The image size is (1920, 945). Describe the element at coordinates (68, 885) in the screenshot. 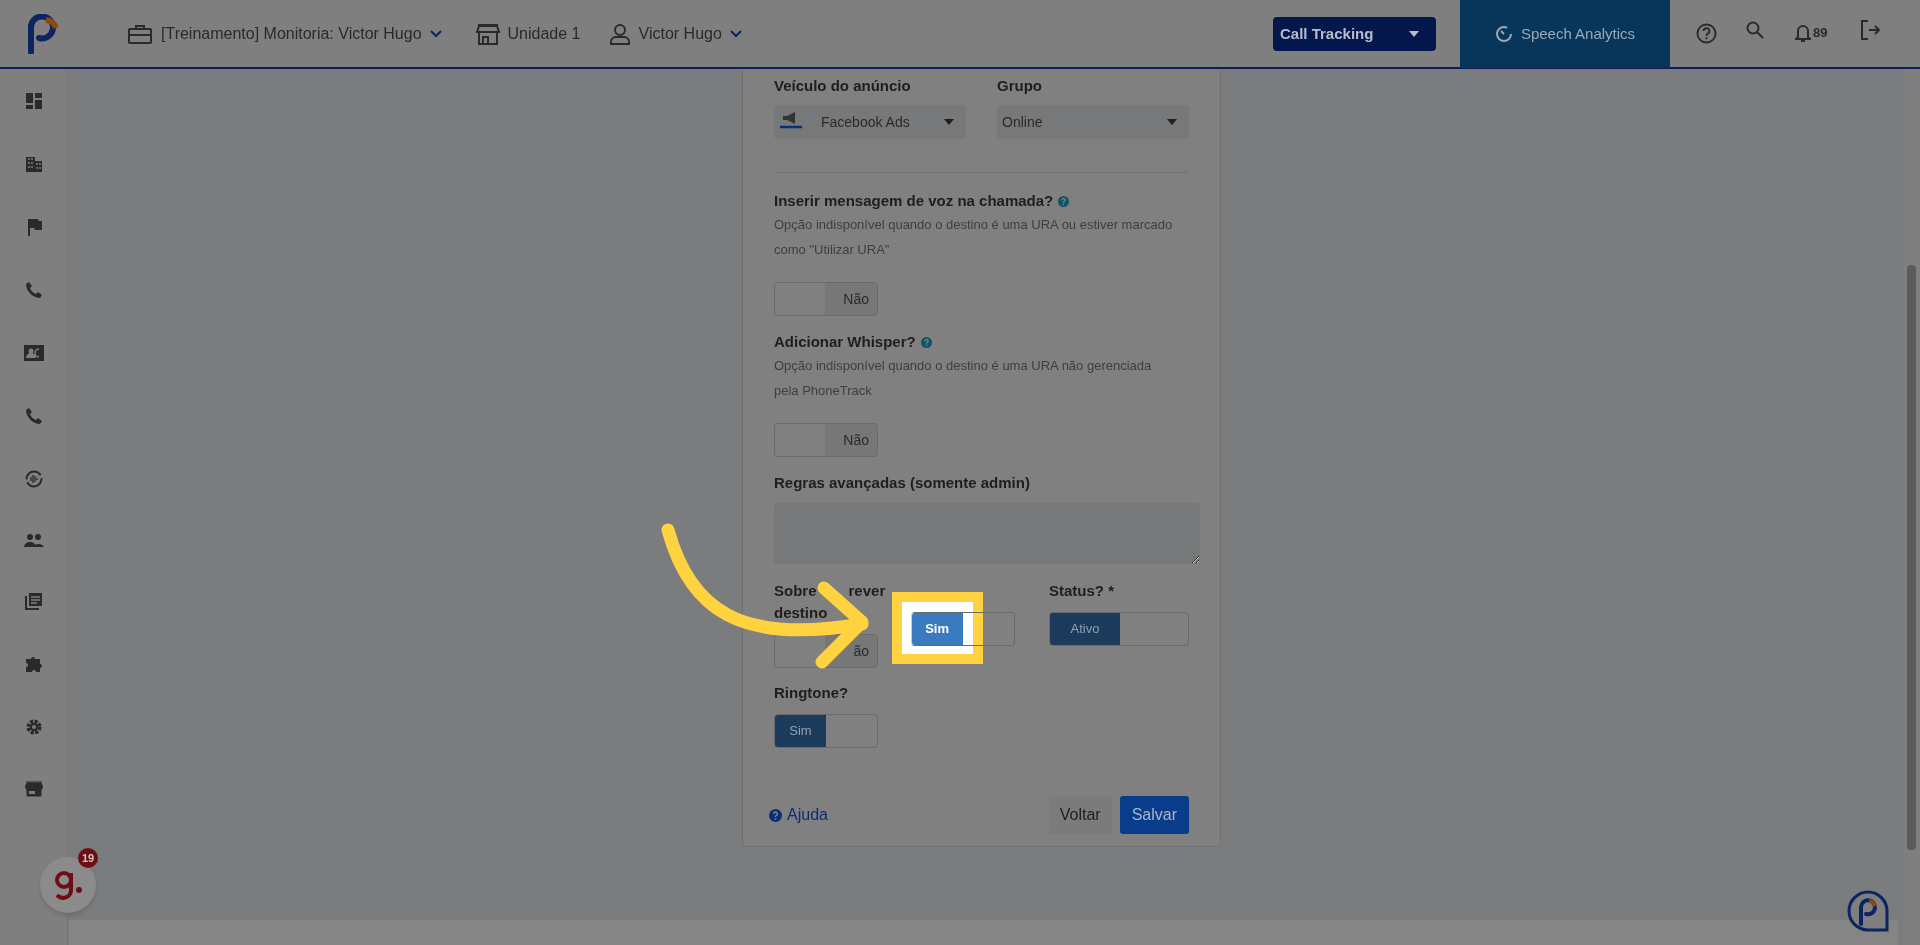

I see `chat-logo-icon` at that location.